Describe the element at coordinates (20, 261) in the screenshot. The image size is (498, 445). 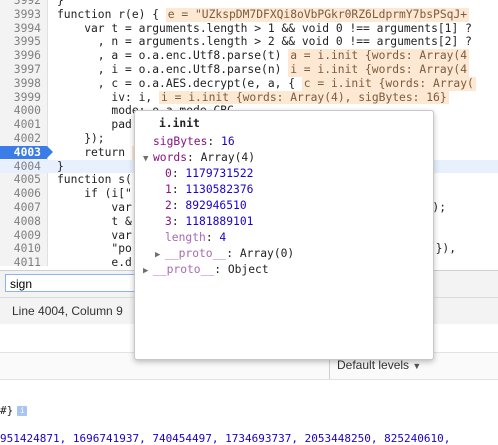
I see `line-number: 4011` at that location.